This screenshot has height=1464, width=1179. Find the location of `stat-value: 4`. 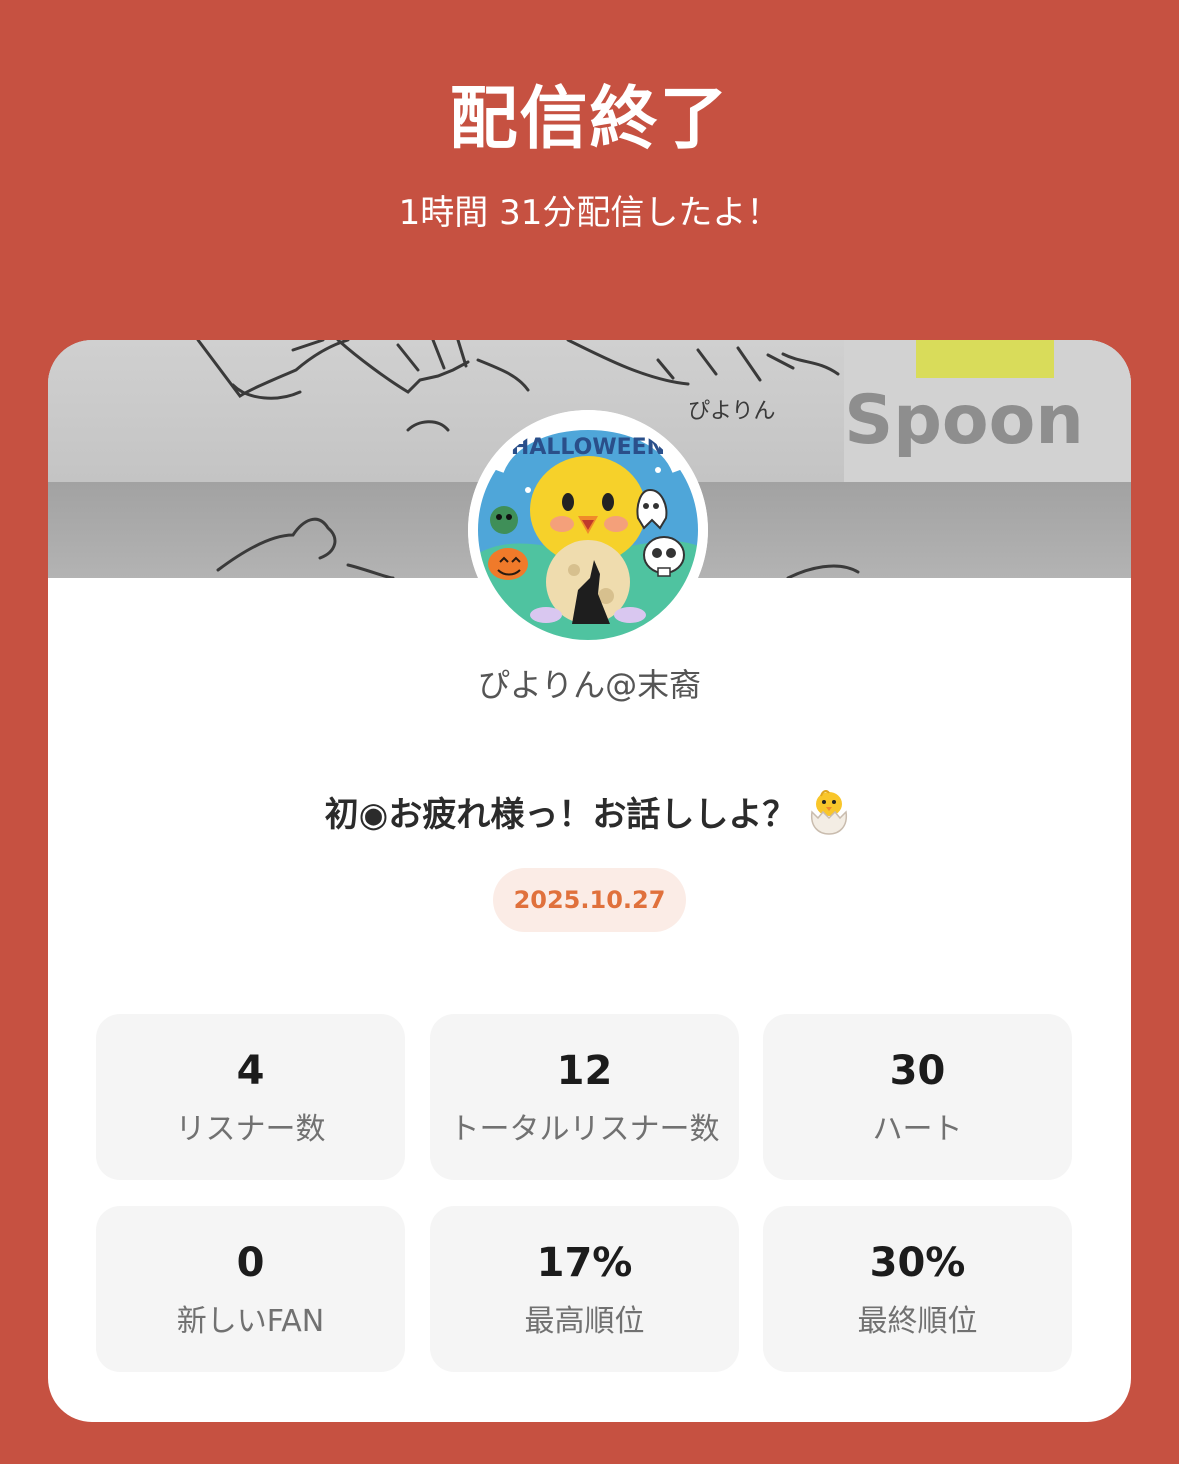

stat-value: 4 is located at coordinates (250, 1071).